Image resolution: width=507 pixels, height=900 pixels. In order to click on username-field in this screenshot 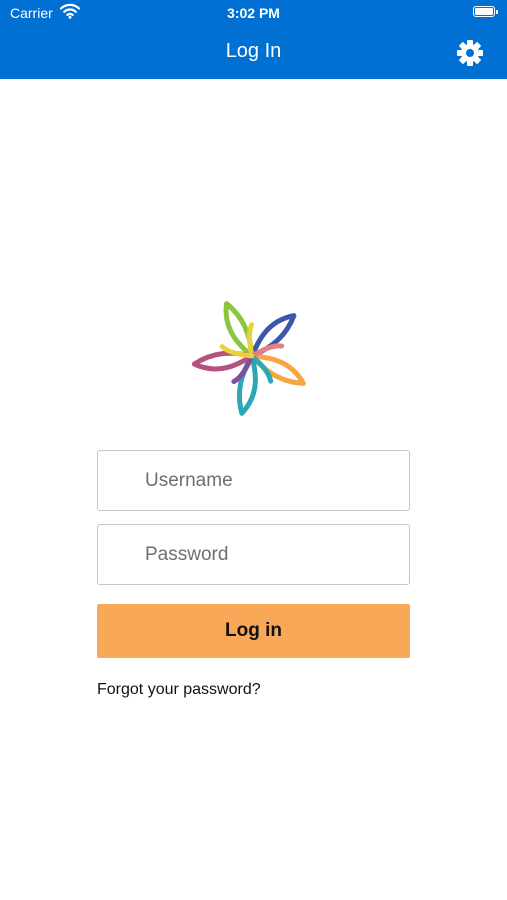, I will do `click(253, 480)`.